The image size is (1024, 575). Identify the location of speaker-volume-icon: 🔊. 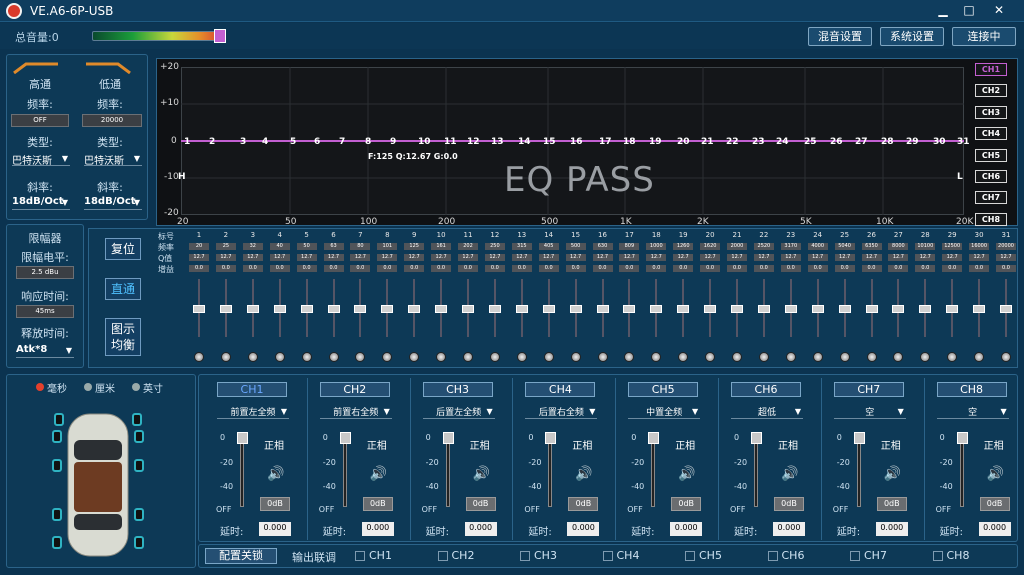
(892, 474).